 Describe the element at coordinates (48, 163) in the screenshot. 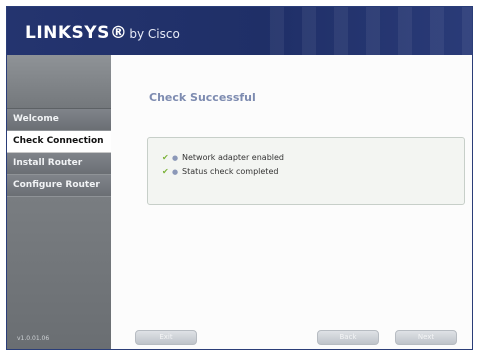

I see `sidebar-item-label: Install Router` at that location.